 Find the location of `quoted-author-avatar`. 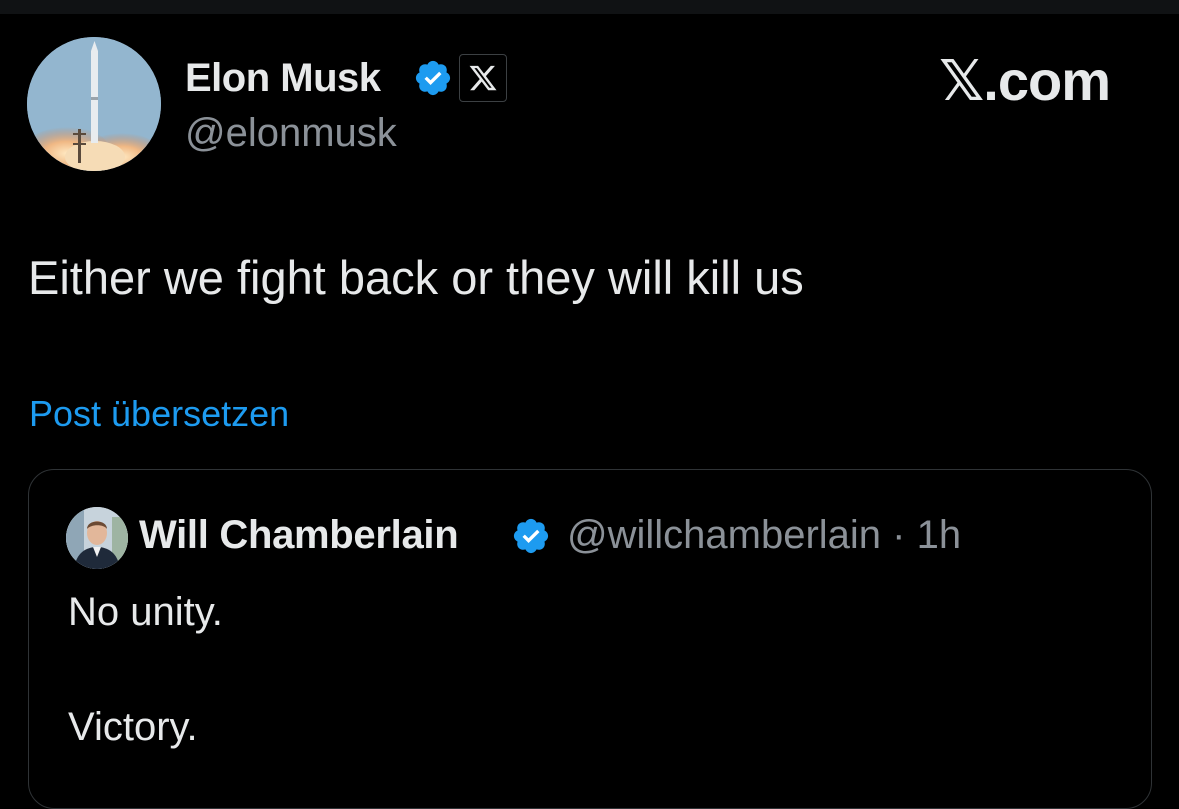

quoted-author-avatar is located at coordinates (97, 538).